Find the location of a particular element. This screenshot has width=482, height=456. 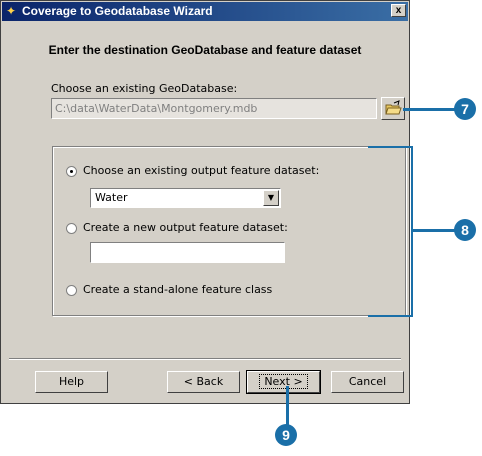

callout-7: 7 is located at coordinates (465, 109).